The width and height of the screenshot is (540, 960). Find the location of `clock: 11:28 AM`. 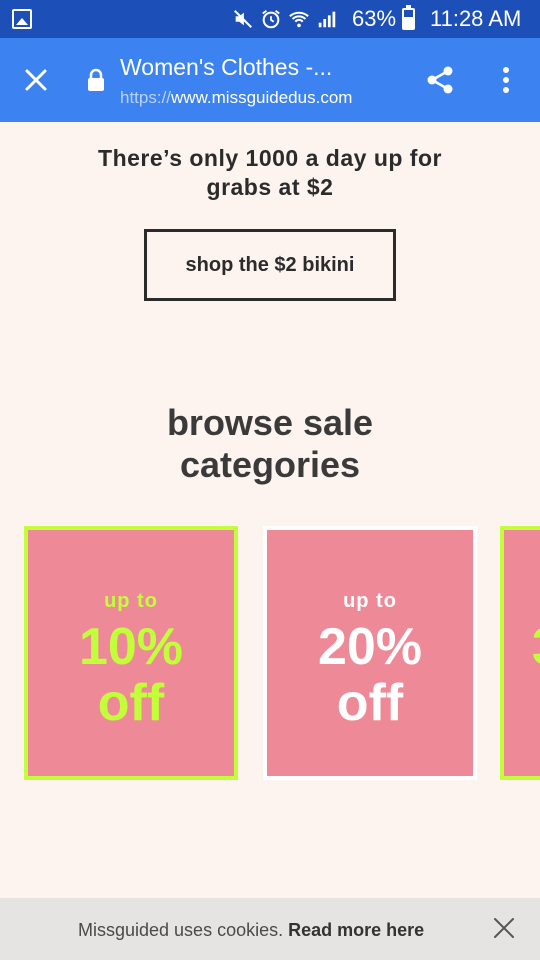

clock: 11:28 AM is located at coordinates (476, 18).